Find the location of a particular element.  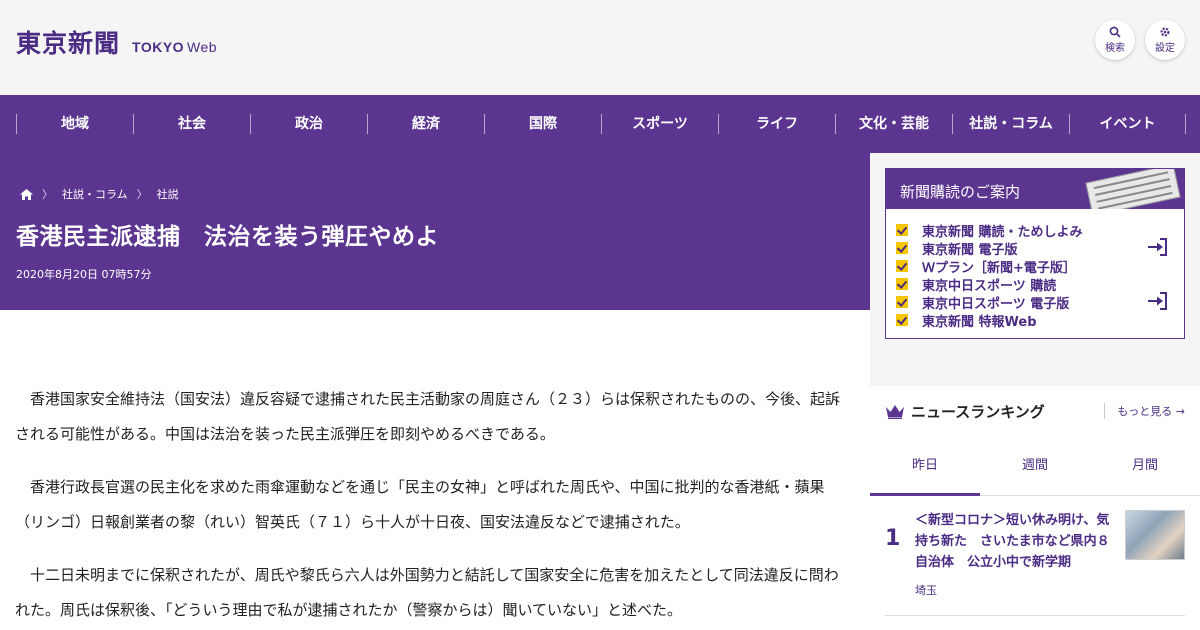

logo-en: TOKYO Web is located at coordinates (175, 47).